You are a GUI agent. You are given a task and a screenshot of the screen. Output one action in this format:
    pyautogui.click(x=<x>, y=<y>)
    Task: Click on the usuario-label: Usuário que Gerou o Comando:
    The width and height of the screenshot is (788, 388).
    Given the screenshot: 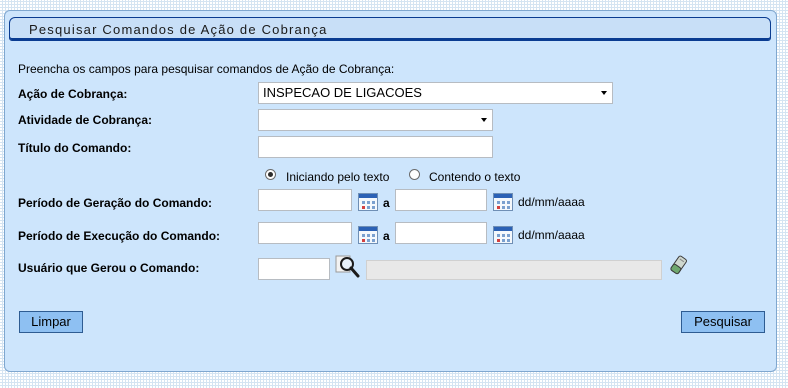 What is the action you would take?
    pyautogui.click(x=109, y=268)
    